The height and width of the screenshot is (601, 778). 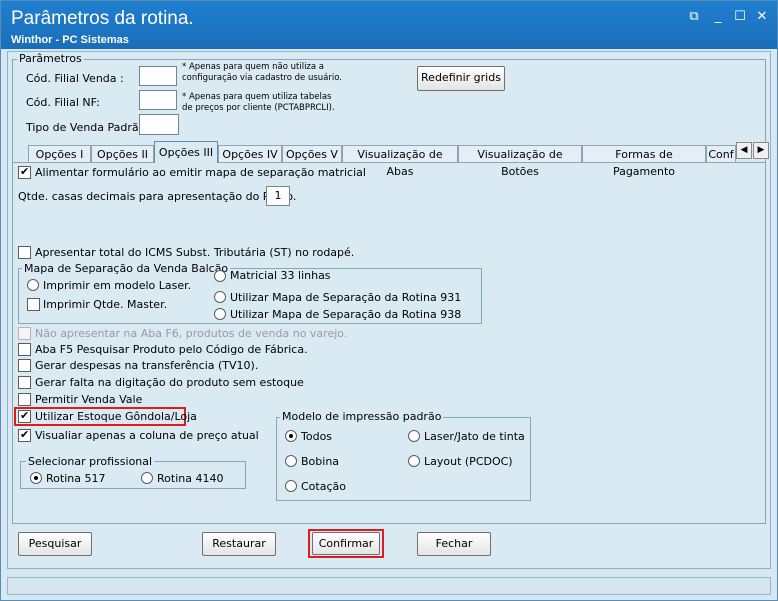 What do you see at coordinates (24, 333) in the screenshot?
I see `nao-apresentar-checkbox` at bounding box center [24, 333].